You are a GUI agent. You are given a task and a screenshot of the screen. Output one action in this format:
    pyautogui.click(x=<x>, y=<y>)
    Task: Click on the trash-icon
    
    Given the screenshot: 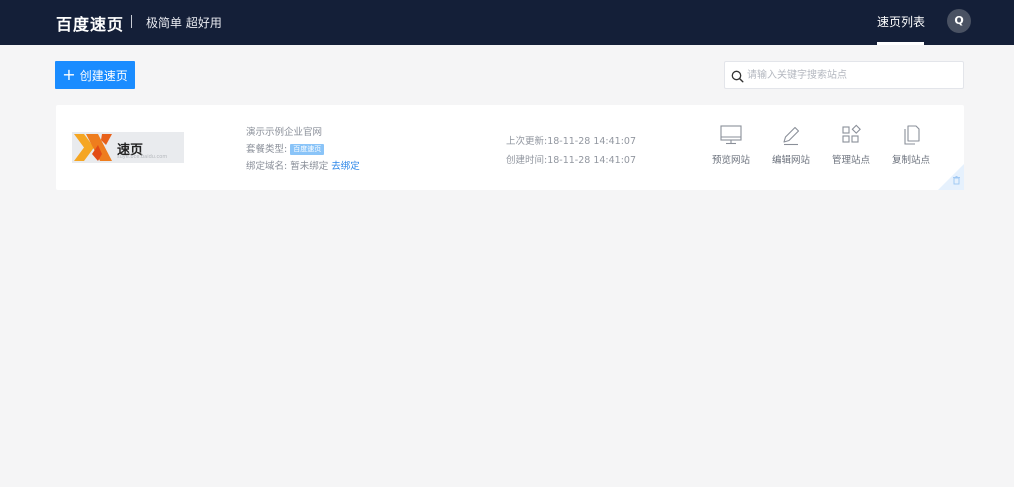 What is the action you would take?
    pyautogui.click(x=951, y=177)
    